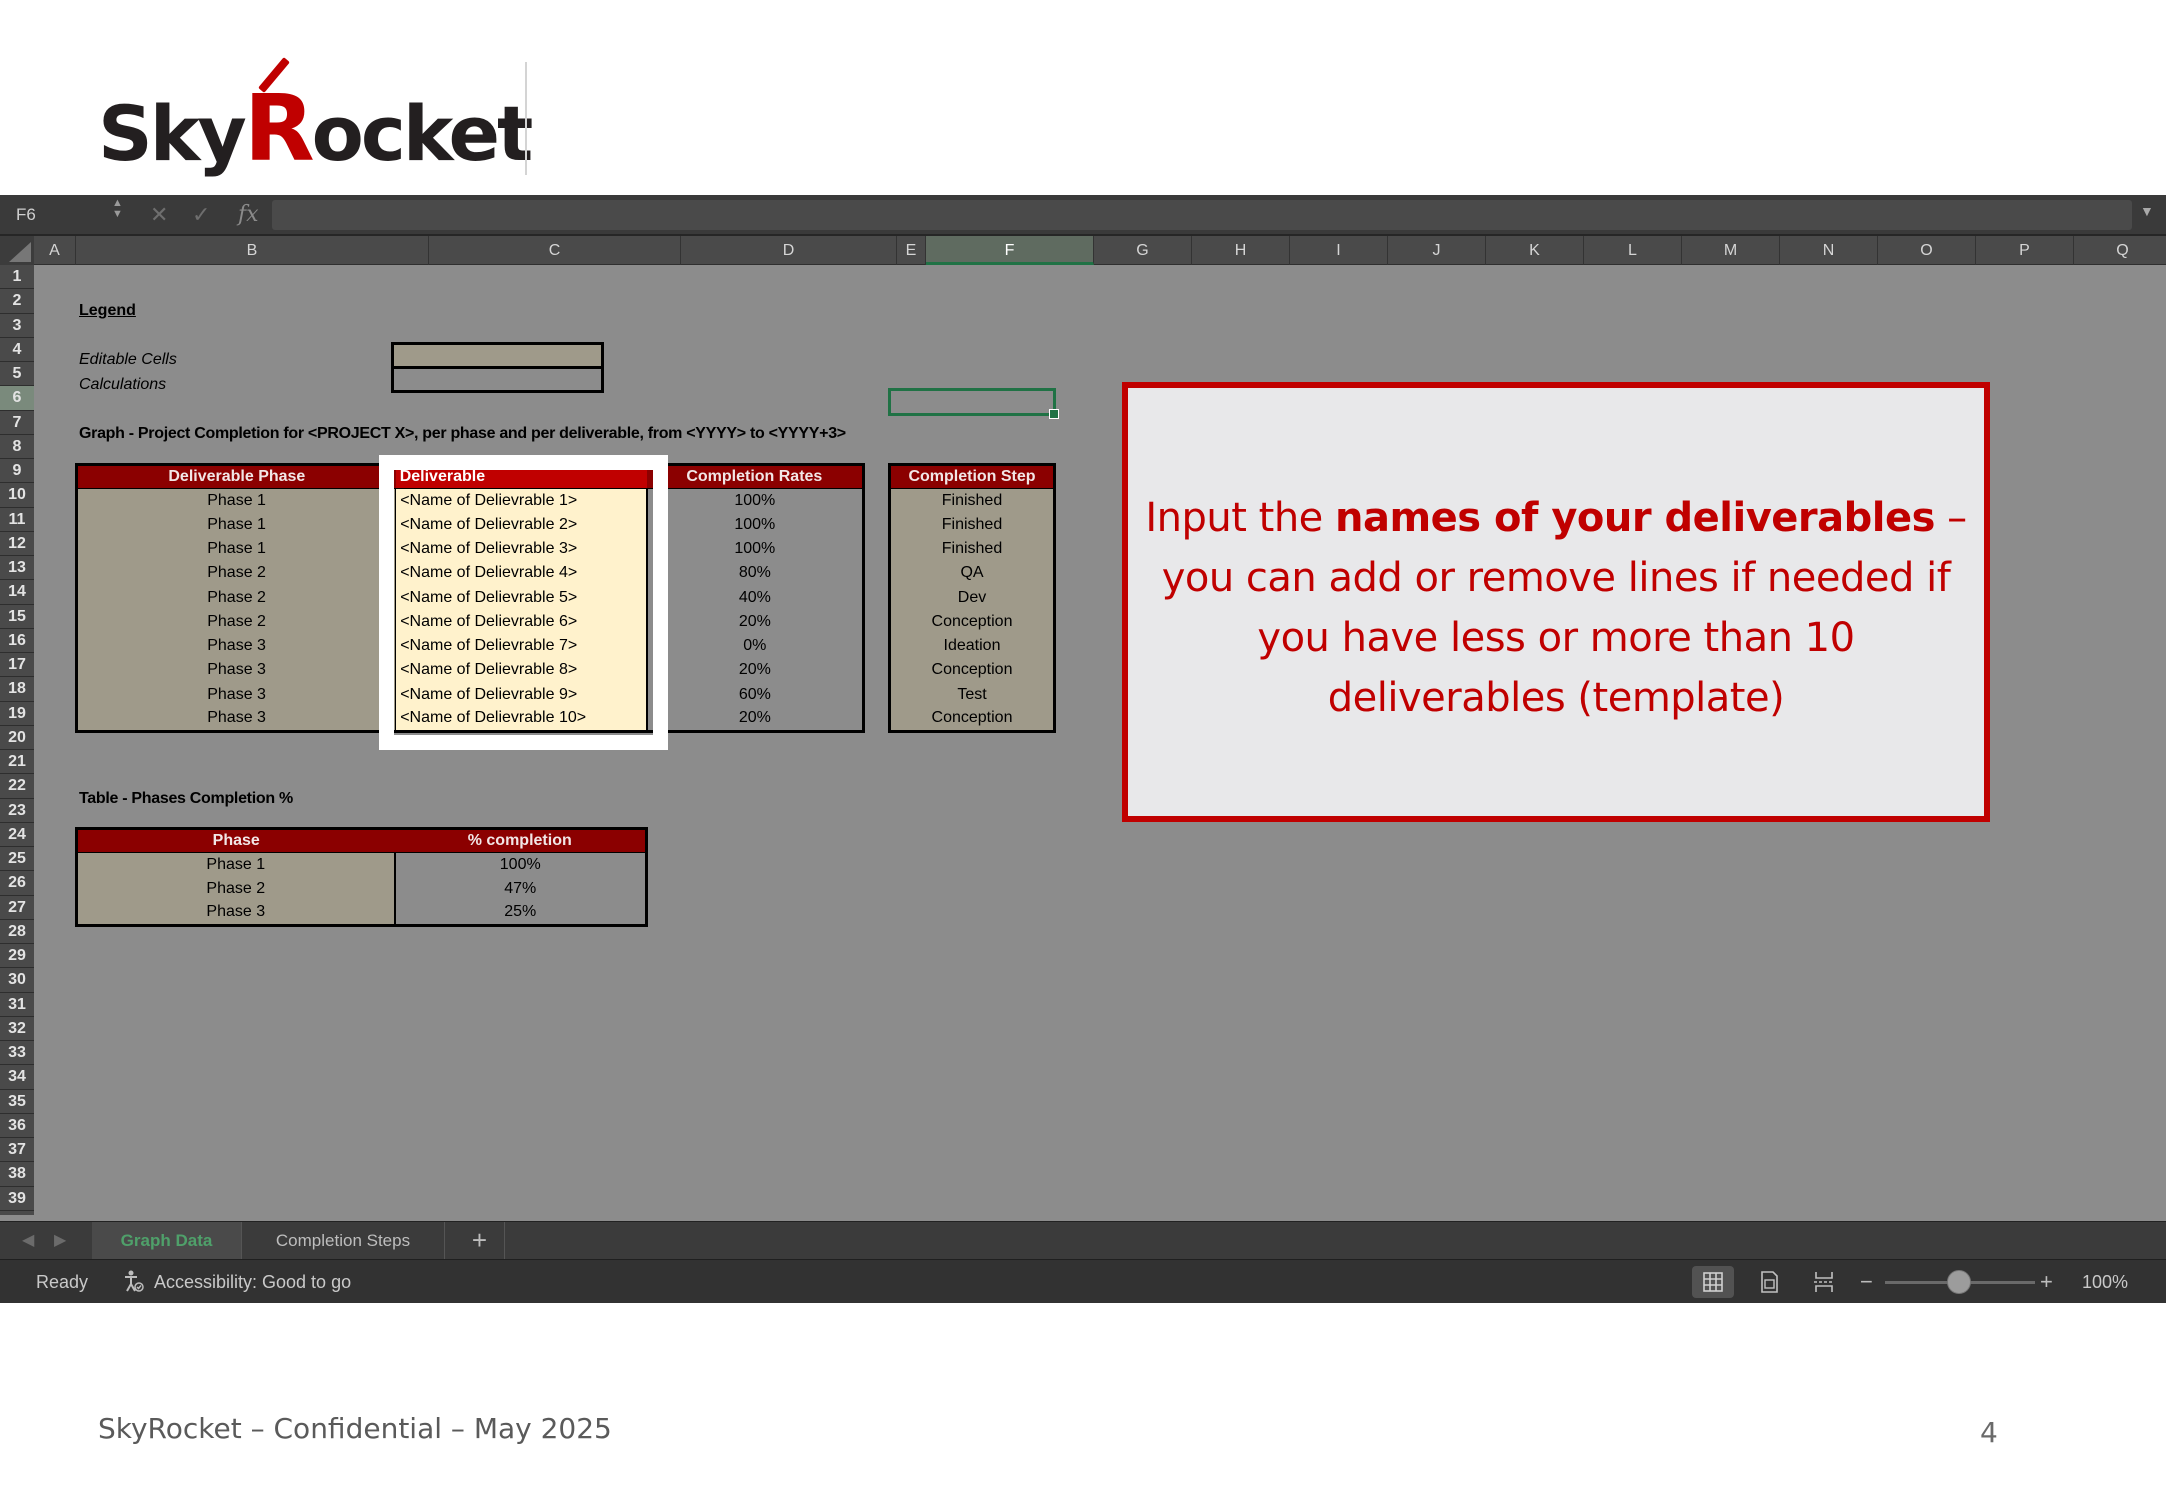 The width and height of the screenshot is (2166, 1500). What do you see at coordinates (17, 859) in the screenshot?
I see `row-header-25: 25` at bounding box center [17, 859].